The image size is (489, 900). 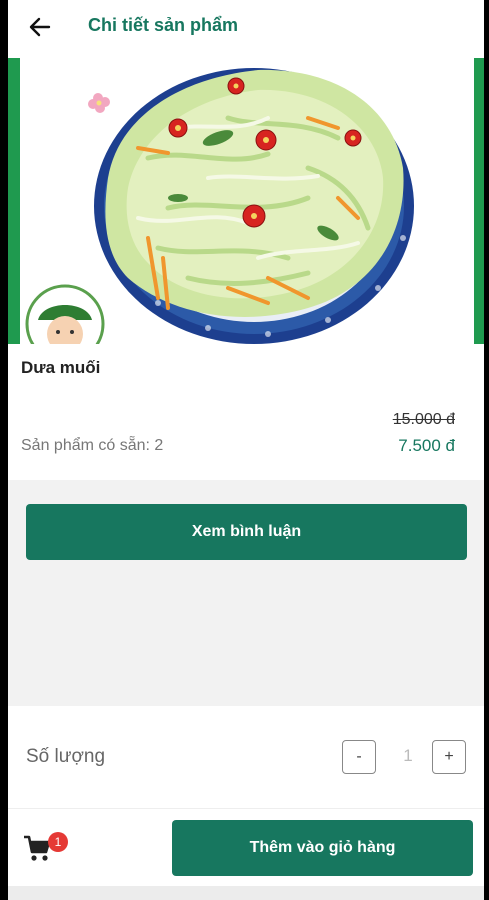 I want to click on divider, so click(x=246, y=808).